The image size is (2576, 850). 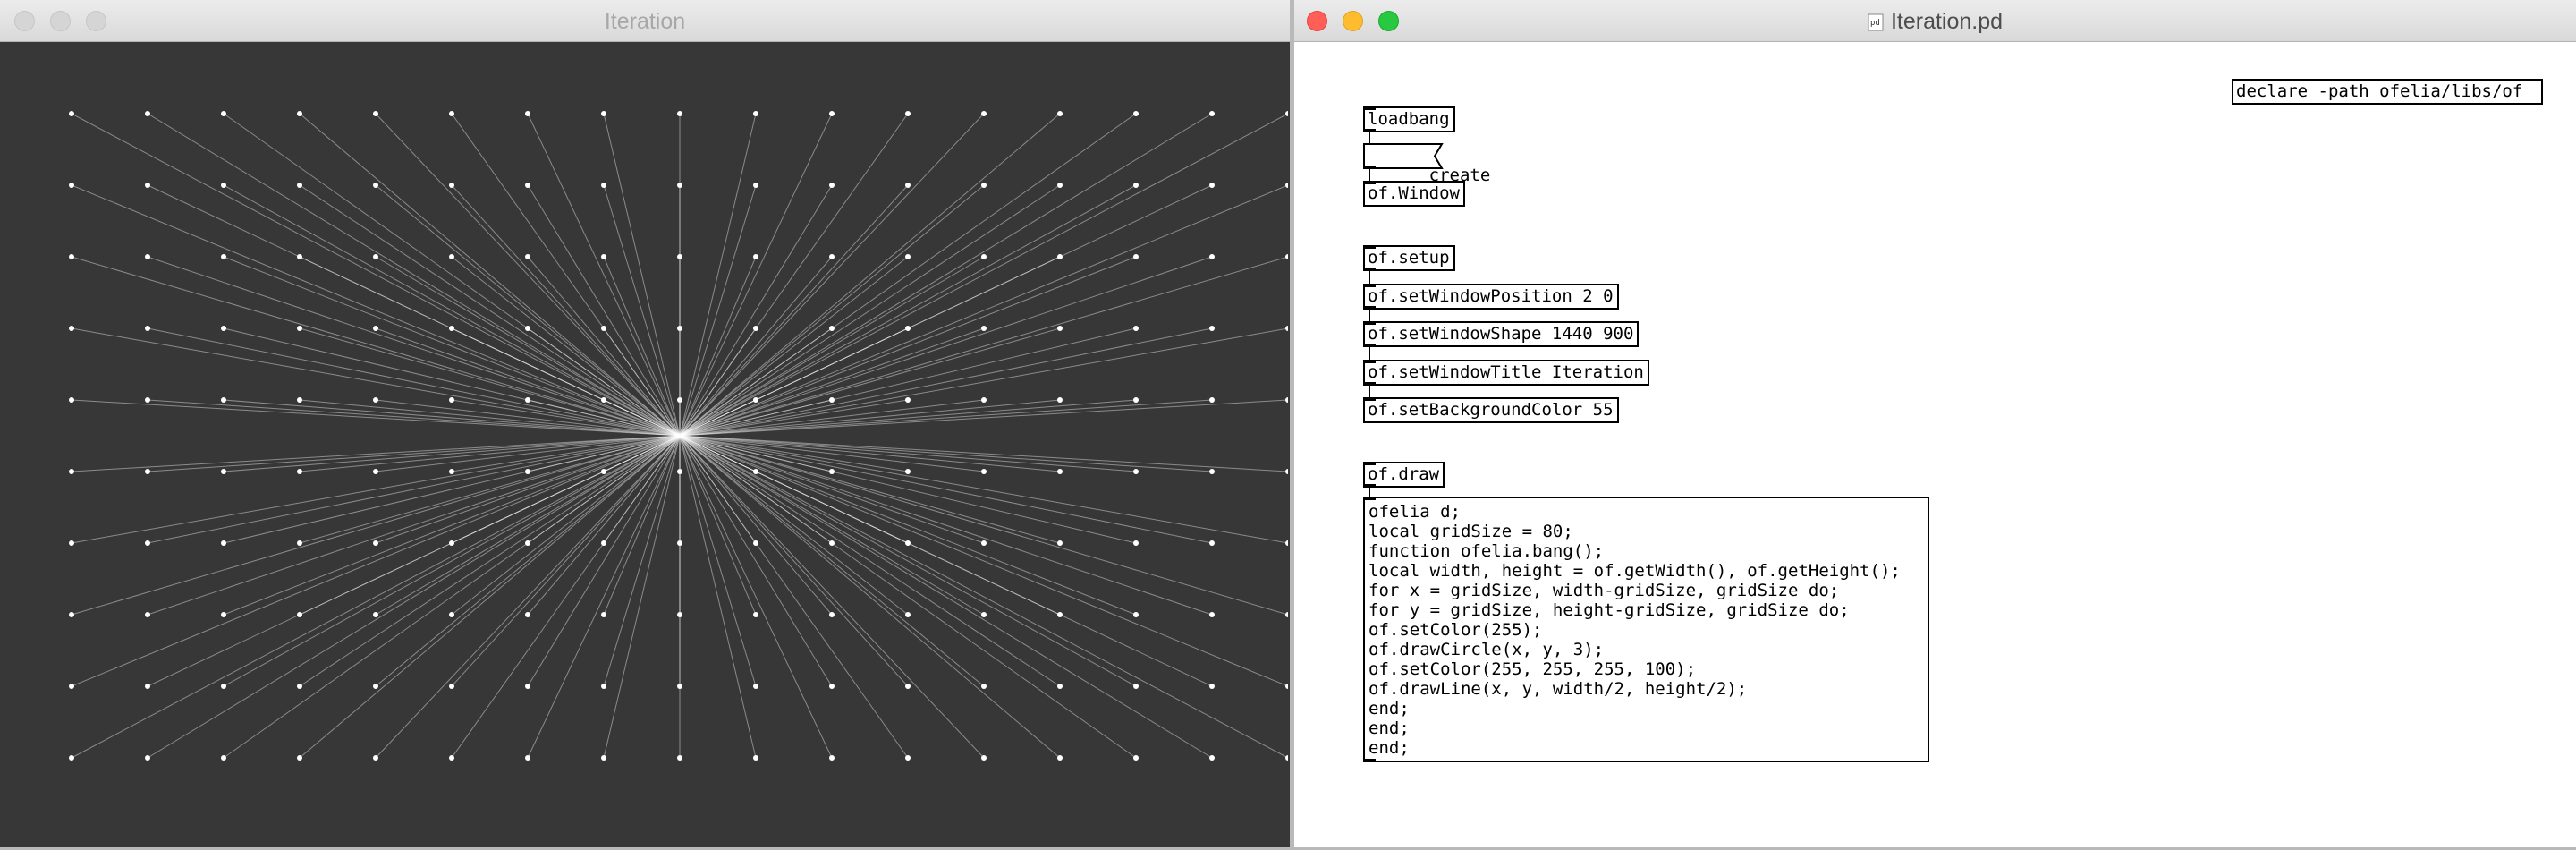 I want to click on render-window-titlebar: Iteration, so click(x=645, y=21).